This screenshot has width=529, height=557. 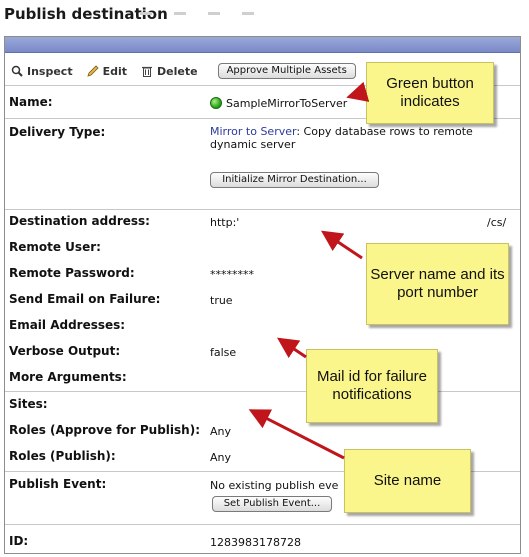 I want to click on panel-header-bar, so click(x=262, y=45).